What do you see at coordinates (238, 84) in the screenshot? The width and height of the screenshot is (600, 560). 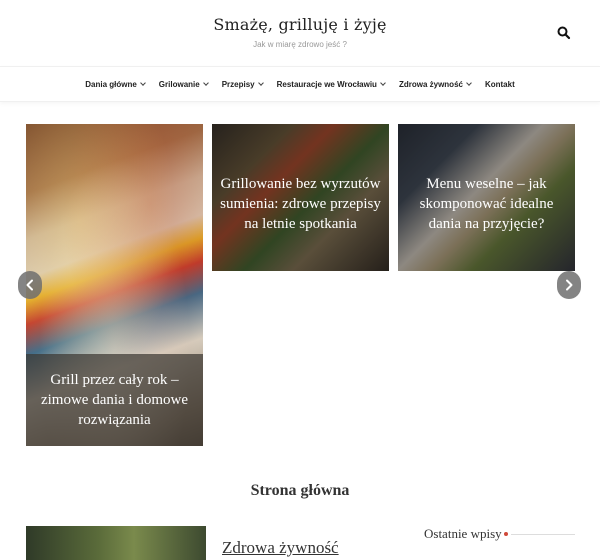 I see `nav-item-label: Przepisy` at bounding box center [238, 84].